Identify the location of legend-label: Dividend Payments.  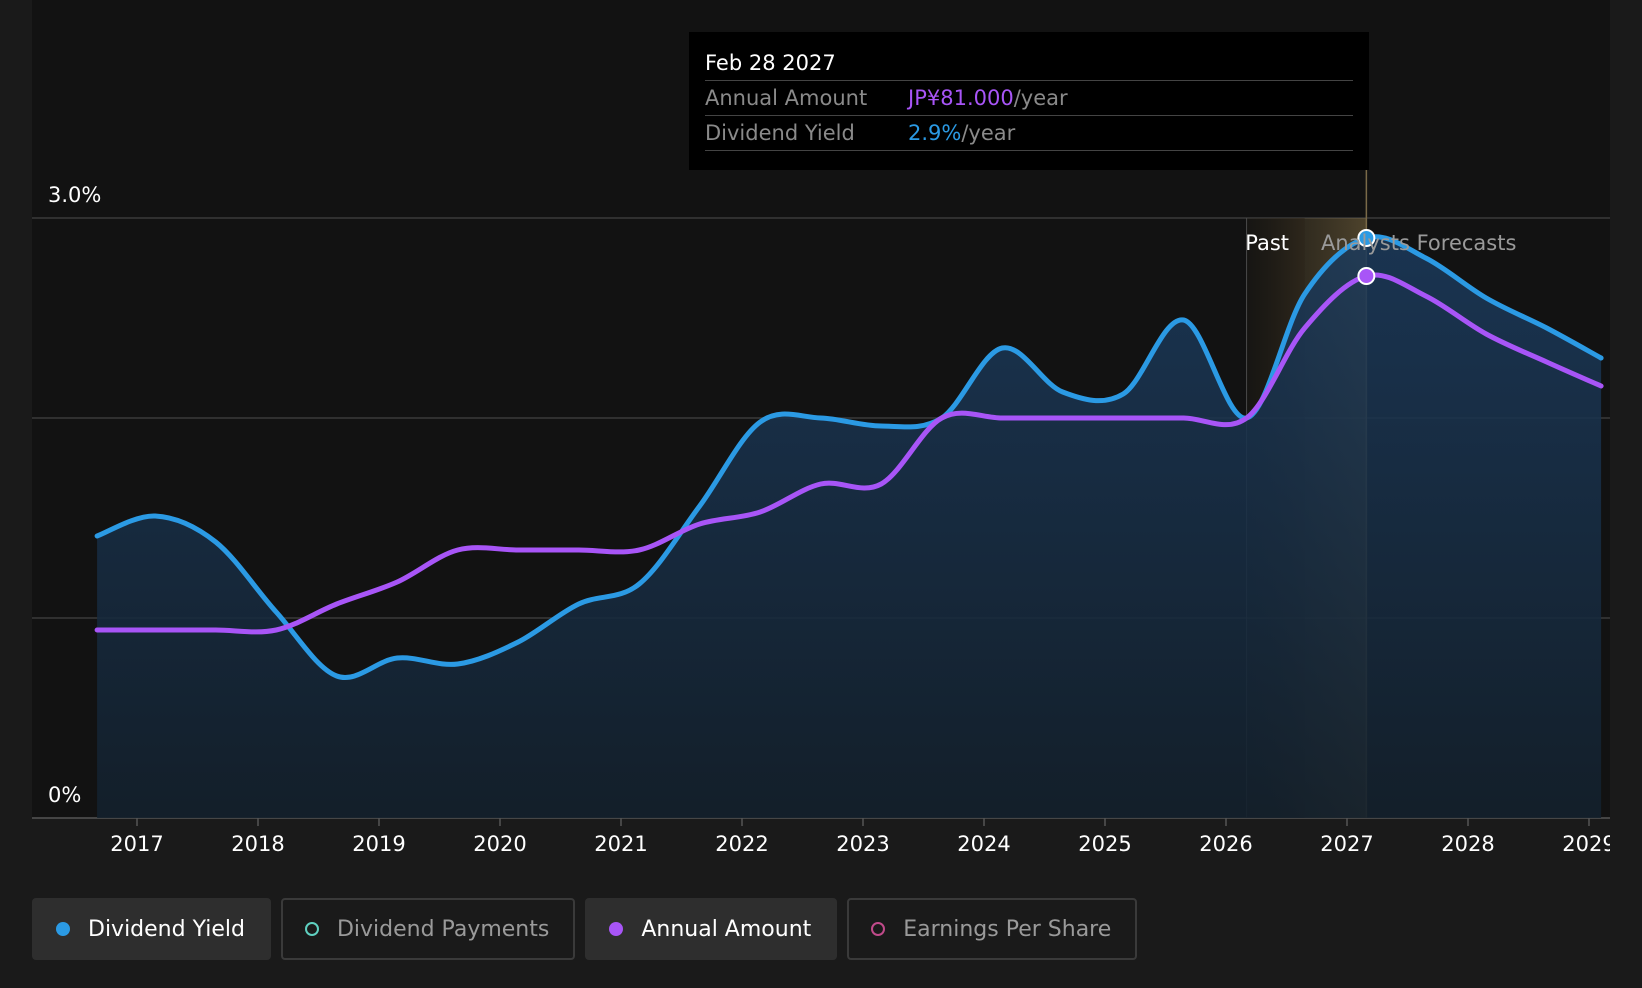
(443, 929).